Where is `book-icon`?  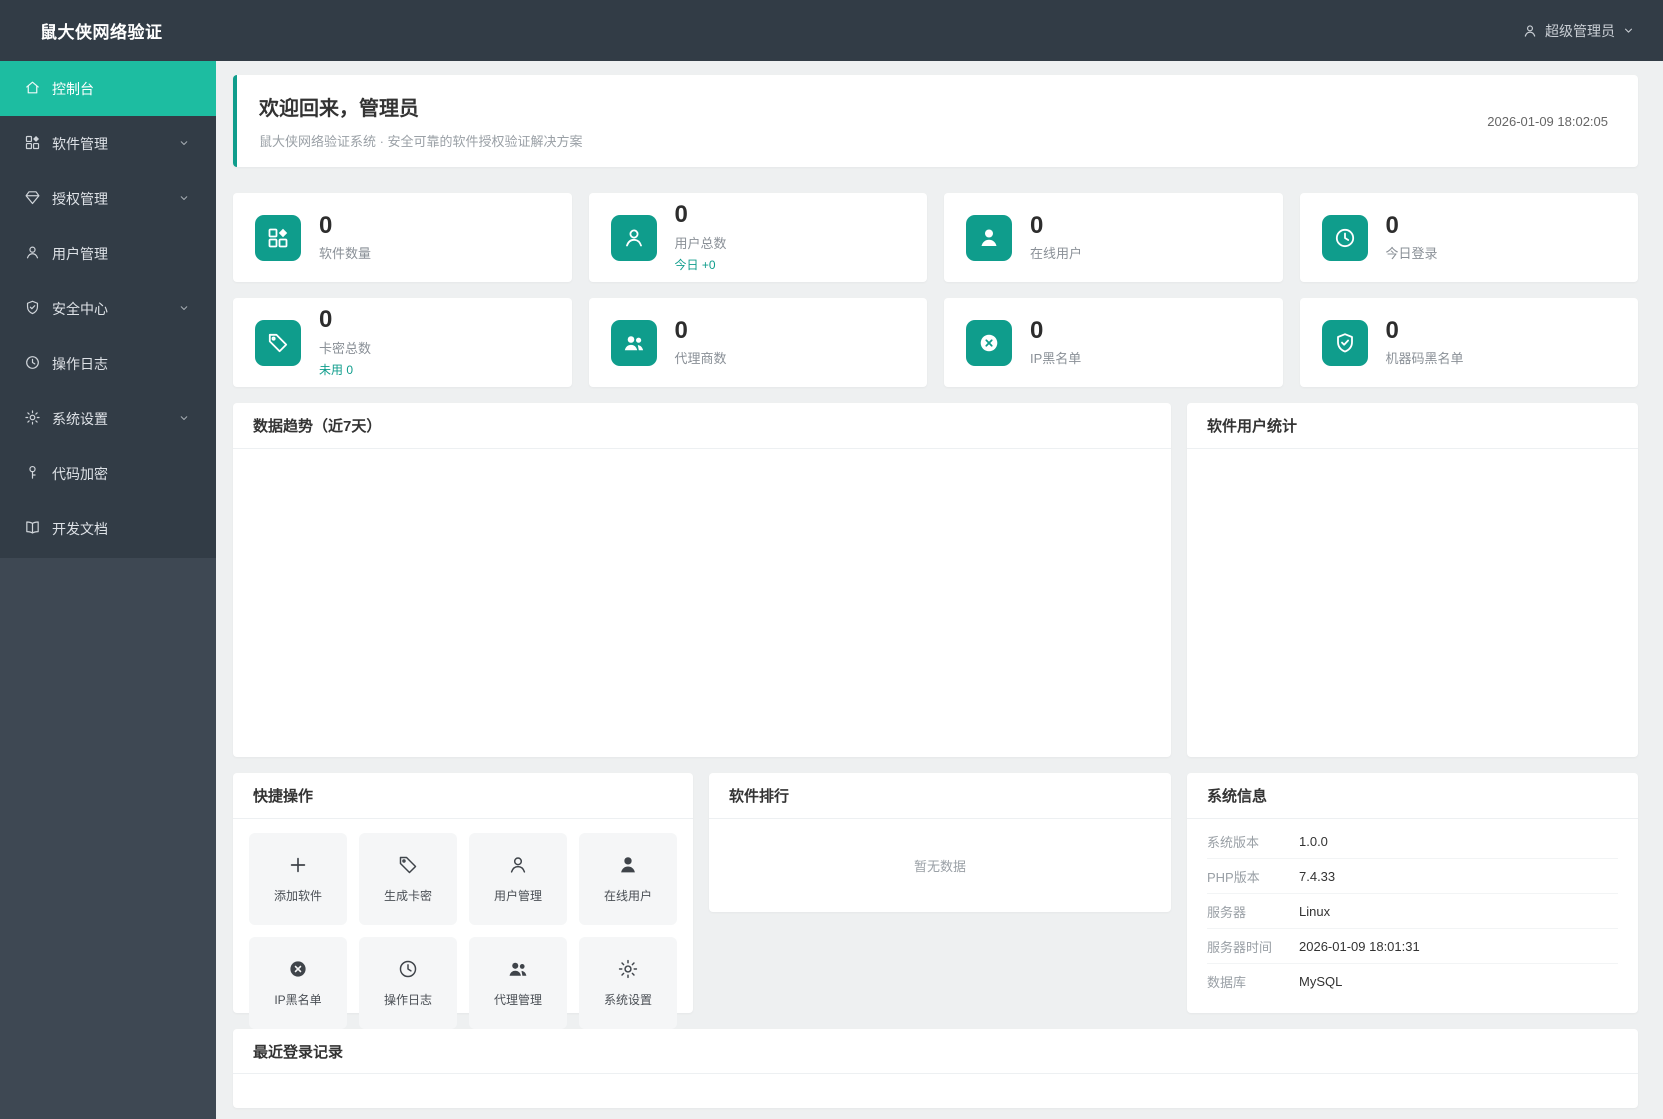 book-icon is located at coordinates (32, 529).